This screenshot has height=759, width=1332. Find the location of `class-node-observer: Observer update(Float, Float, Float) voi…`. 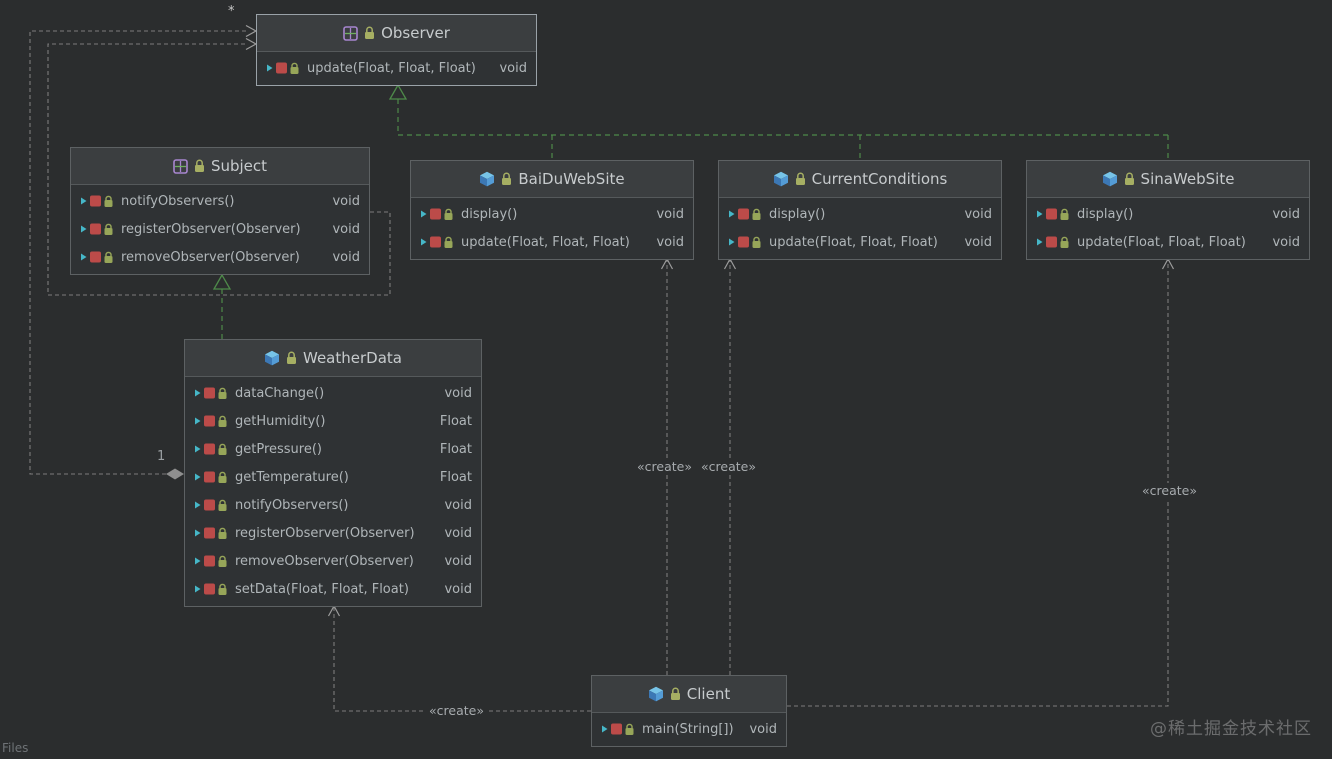

class-node-observer: Observer update(Float, Float, Float) voi… is located at coordinates (396, 50).